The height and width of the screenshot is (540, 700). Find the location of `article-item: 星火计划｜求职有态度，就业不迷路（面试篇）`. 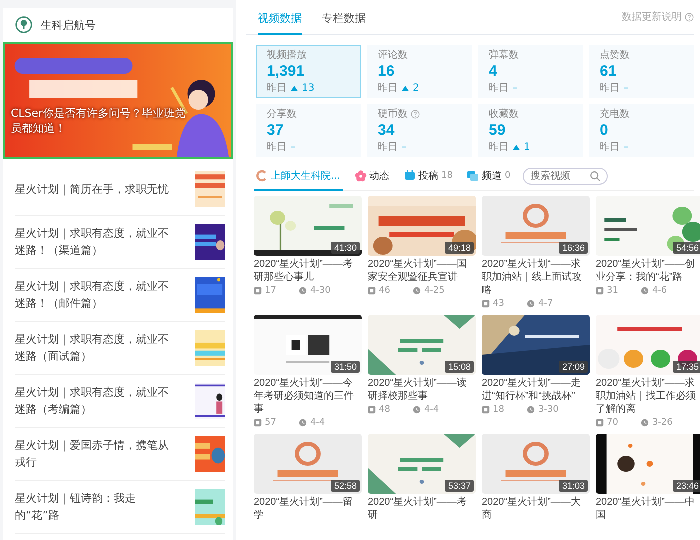

article-item: 星火计划｜求职有态度，就业不迷路（面试篇） is located at coordinates (120, 348).